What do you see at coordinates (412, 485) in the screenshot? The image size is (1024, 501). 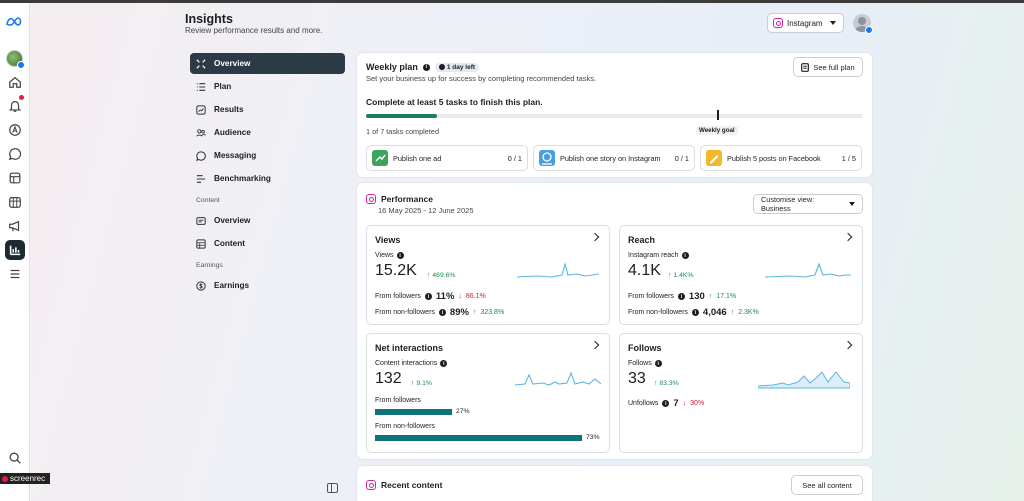 I see `recent-content-title-text: Recent content` at bounding box center [412, 485].